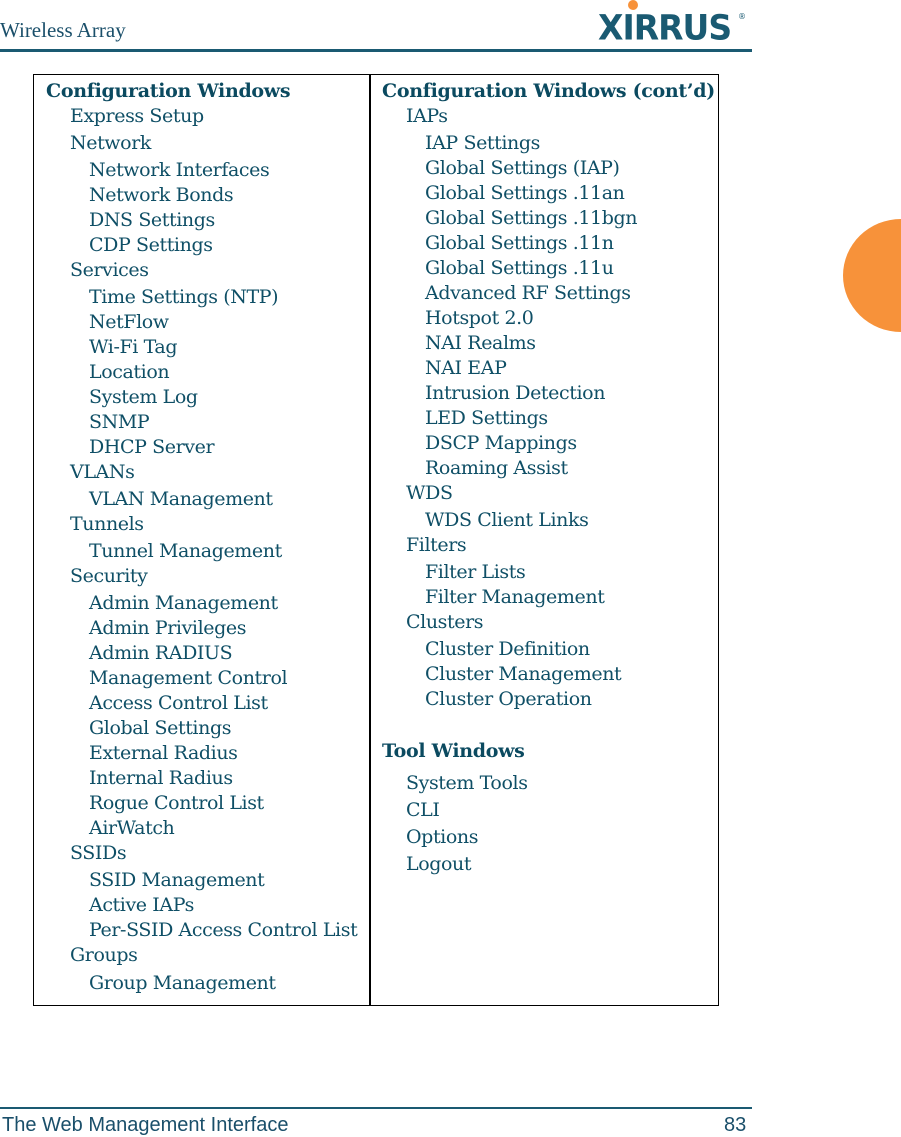 The height and width of the screenshot is (1137, 901). Describe the element at coordinates (475, 572) in the screenshot. I see `subcategory-item: Filter Lists` at that location.